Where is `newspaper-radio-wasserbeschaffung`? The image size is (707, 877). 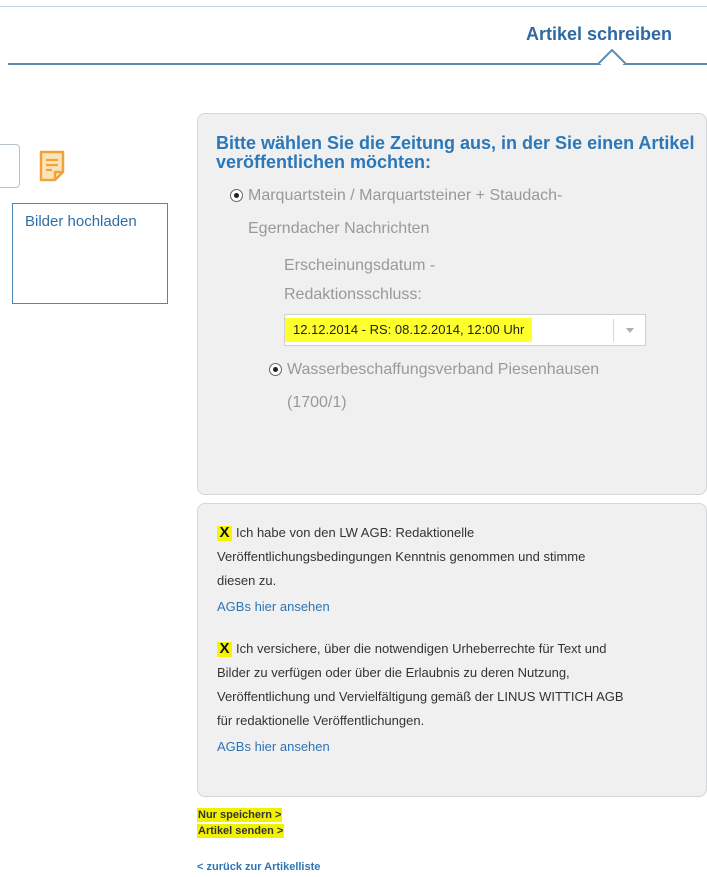
newspaper-radio-wasserbeschaffung is located at coordinates (275, 369).